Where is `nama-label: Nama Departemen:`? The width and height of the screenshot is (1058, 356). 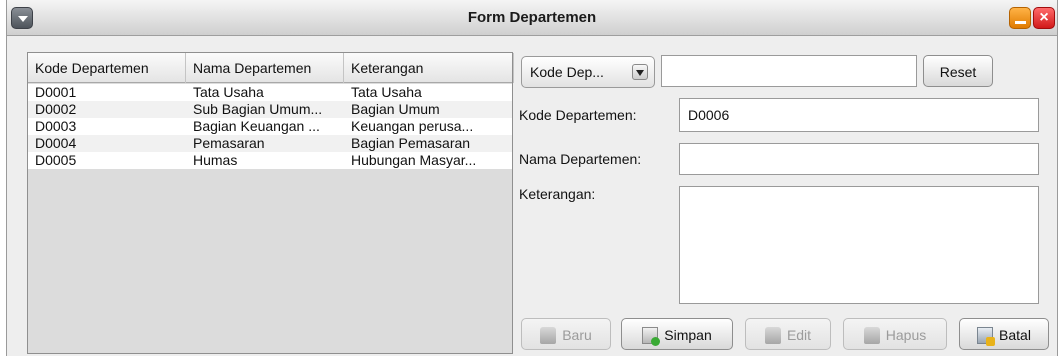 nama-label: Nama Departemen: is located at coordinates (580, 159).